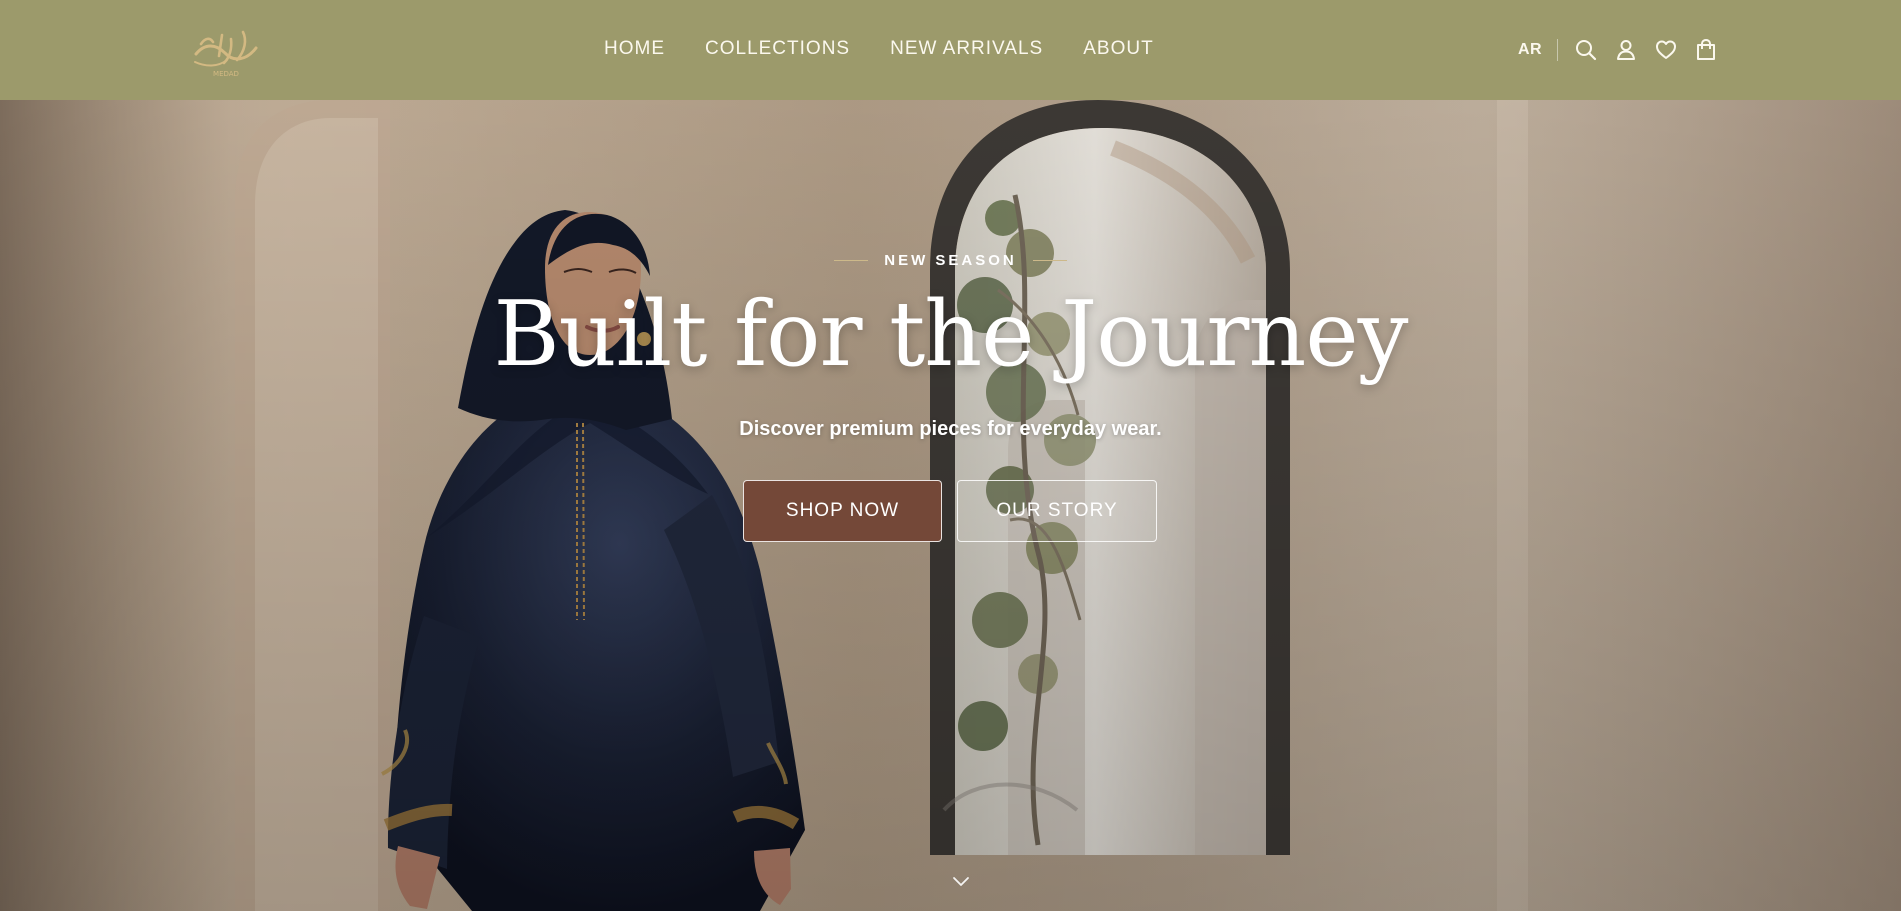 This screenshot has height=911, width=1901. I want to click on logo-caption: MEDAD, so click(226, 74).